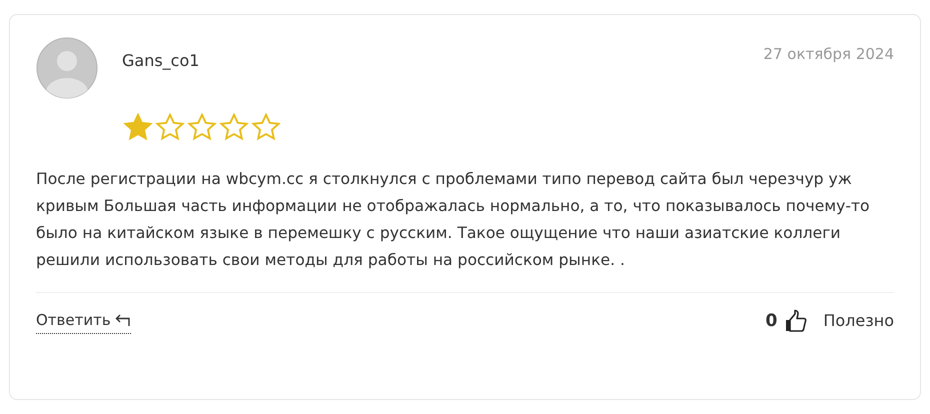 This screenshot has width=930, height=414. What do you see at coordinates (67, 68) in the screenshot?
I see `avatar` at bounding box center [67, 68].